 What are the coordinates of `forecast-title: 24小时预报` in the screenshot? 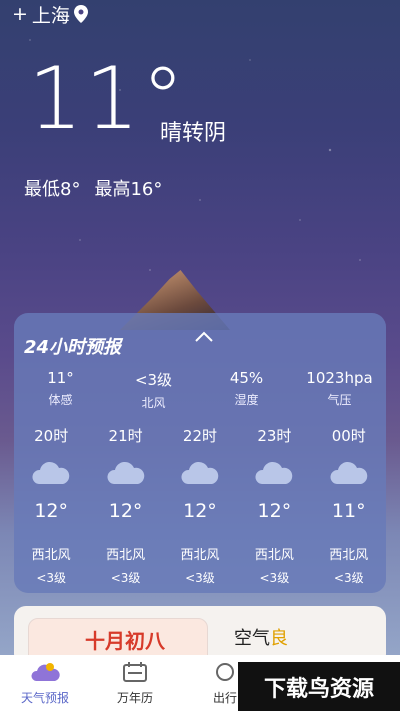 It's located at (73, 347).